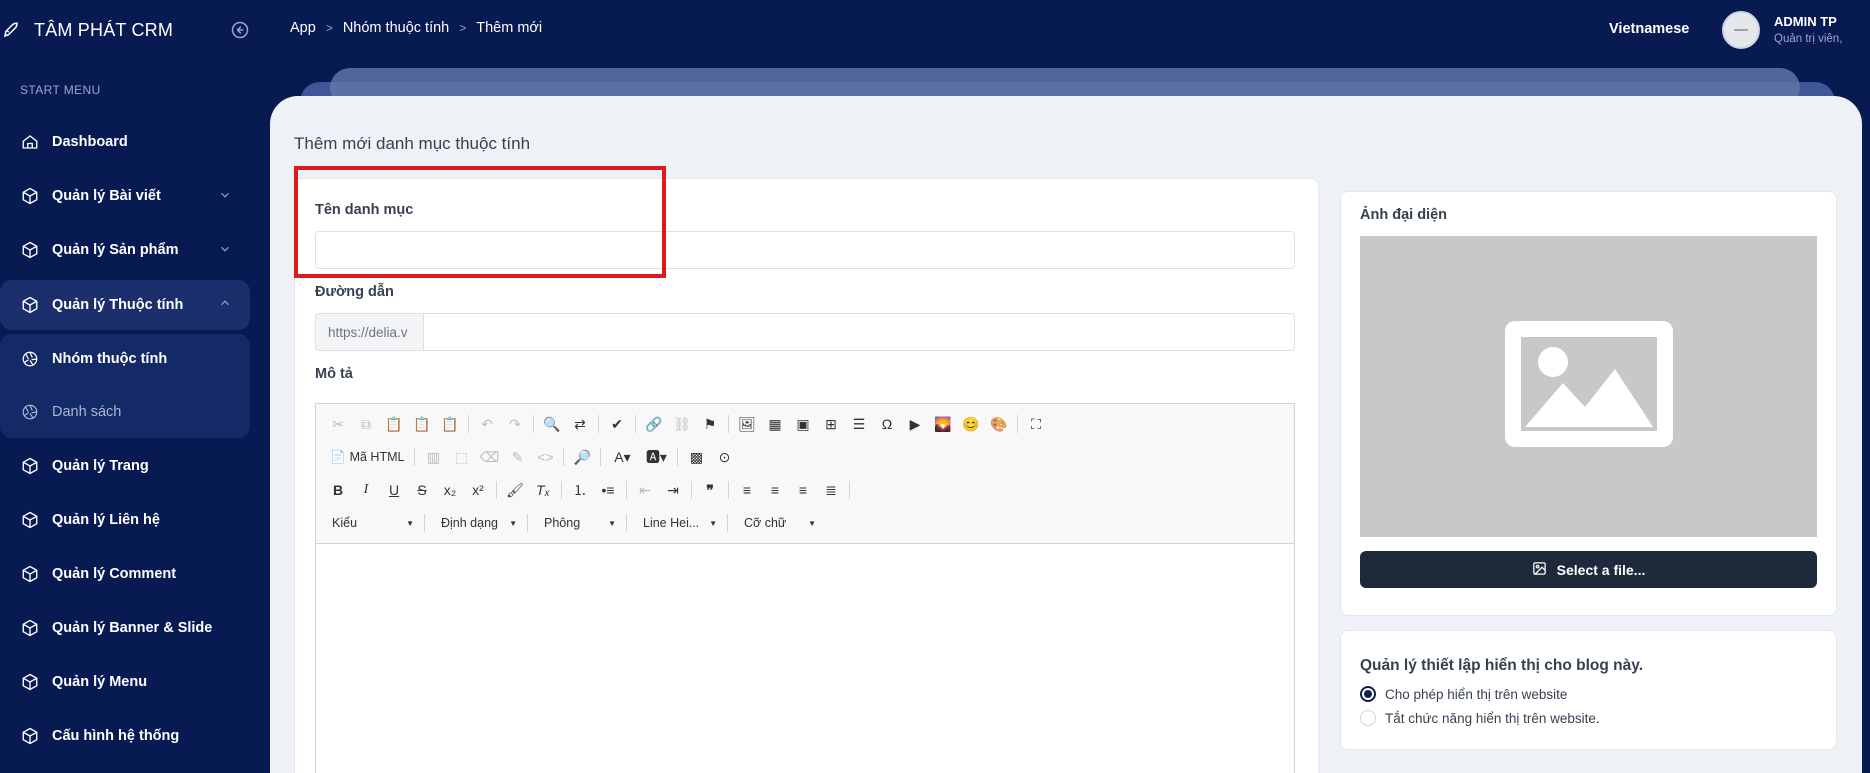 This screenshot has width=1870, height=773. What do you see at coordinates (656, 457) in the screenshot?
I see `bg-color-icon: 🅰▾` at bounding box center [656, 457].